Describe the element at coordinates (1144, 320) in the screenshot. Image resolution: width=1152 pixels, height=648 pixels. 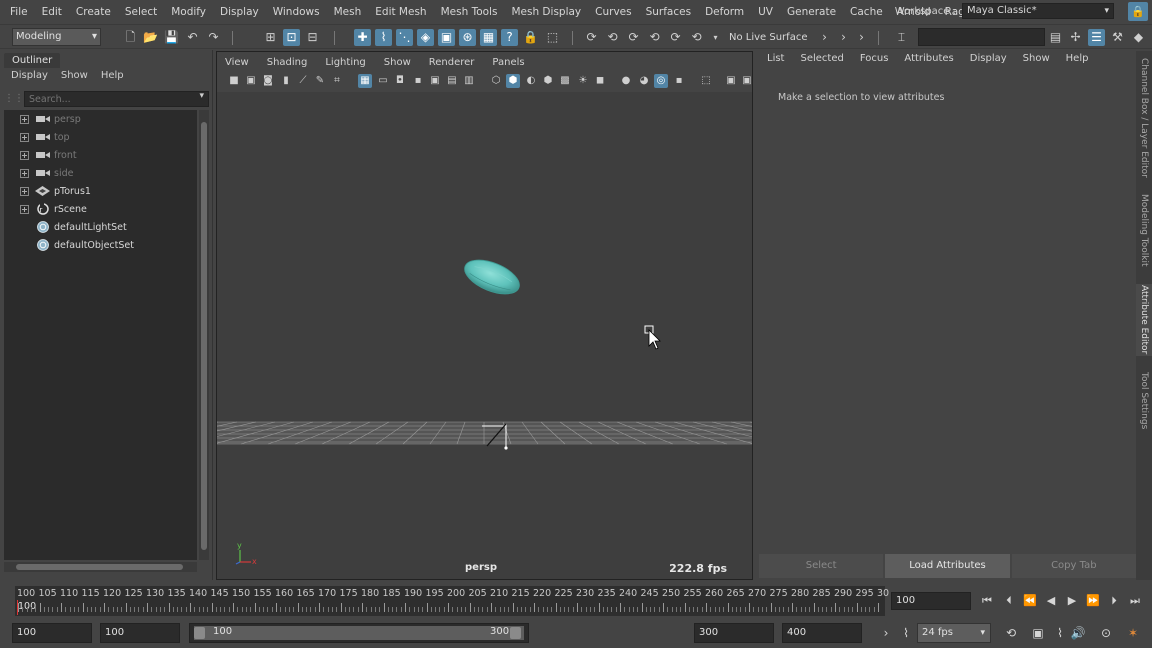
I see `tab-attribute-editor: Attribute Editor` at that location.